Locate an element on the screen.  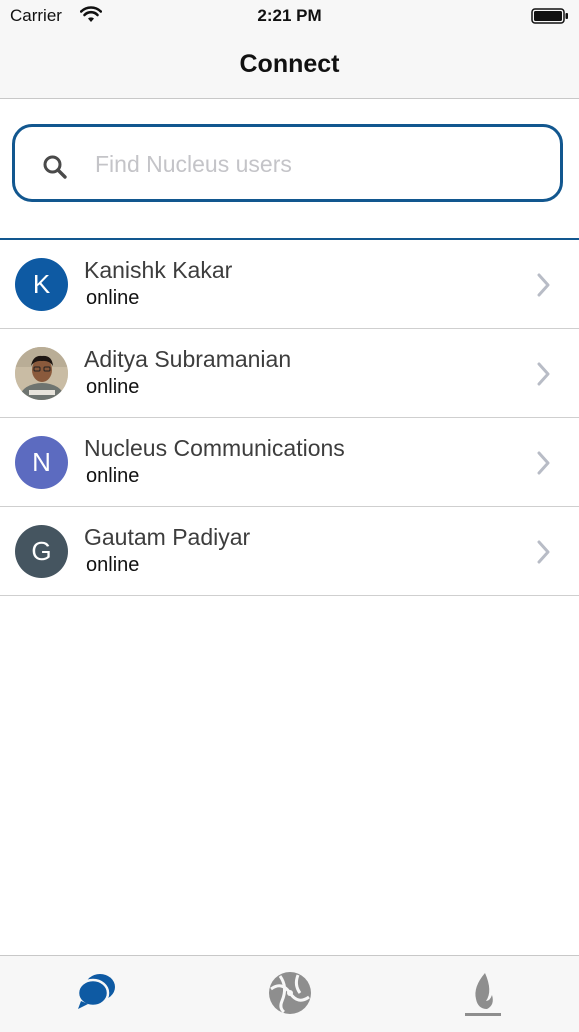
tab-chats is located at coordinates (96, 994).